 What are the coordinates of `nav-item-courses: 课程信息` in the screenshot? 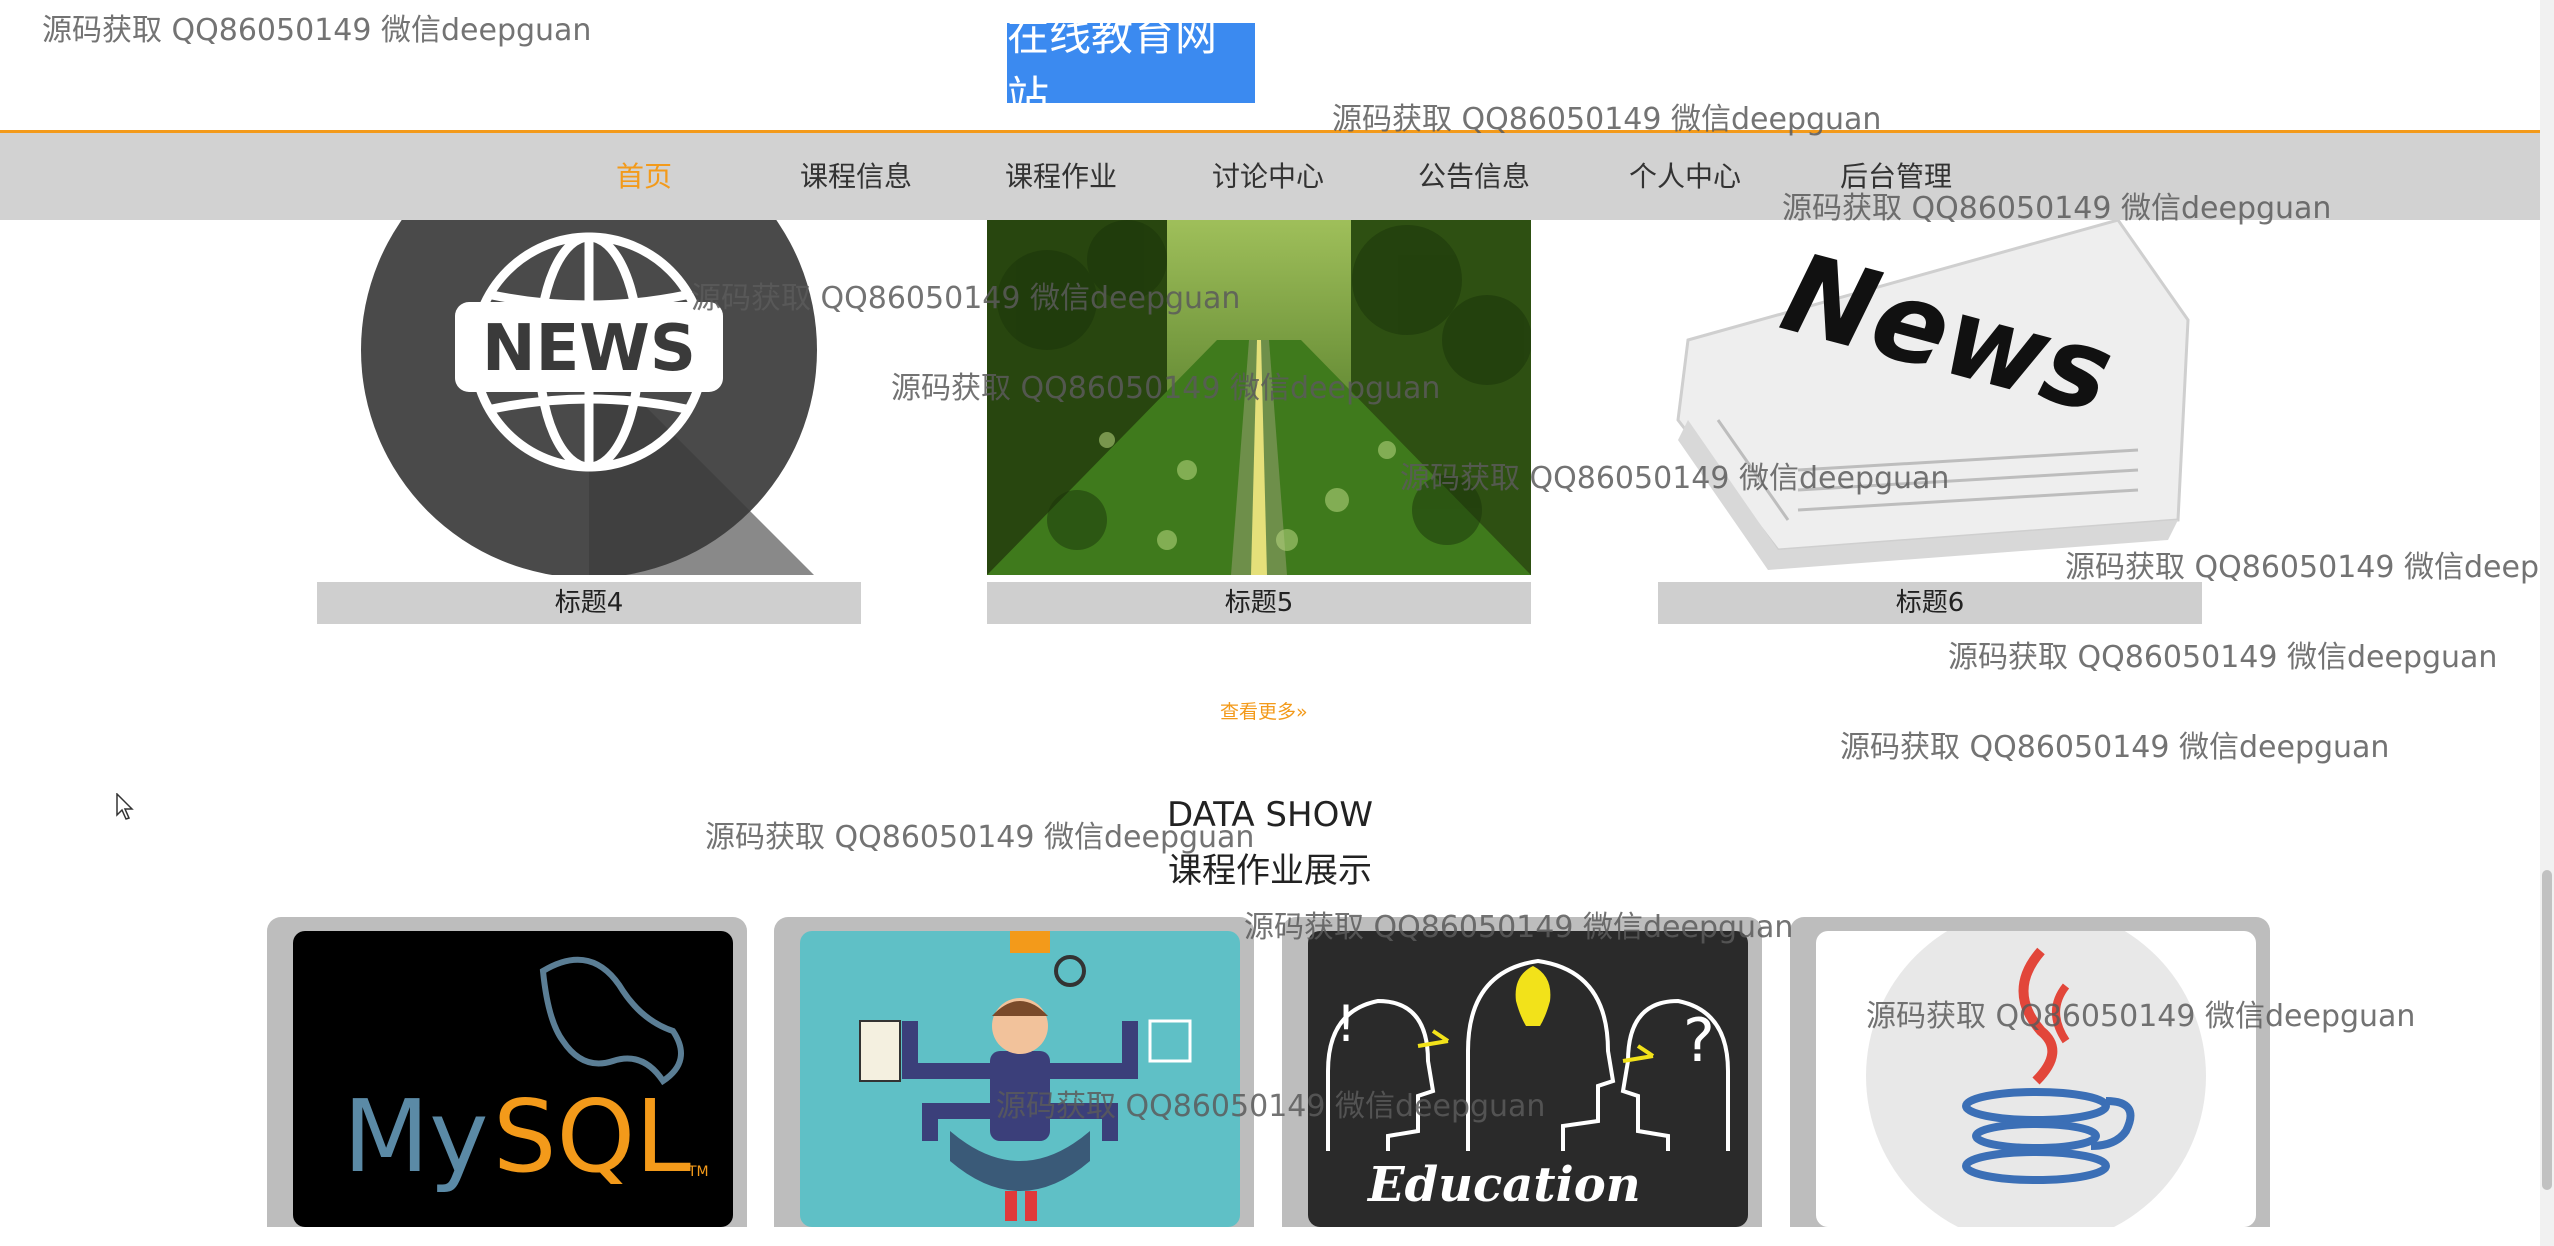 It's located at (856, 176).